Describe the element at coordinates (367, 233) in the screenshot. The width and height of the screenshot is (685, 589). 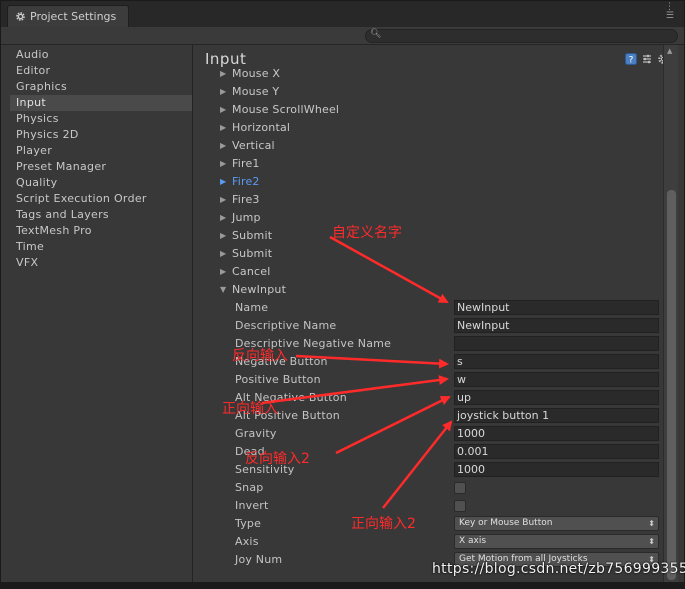
I see `annotation-custom-name: 自定义名字` at that location.